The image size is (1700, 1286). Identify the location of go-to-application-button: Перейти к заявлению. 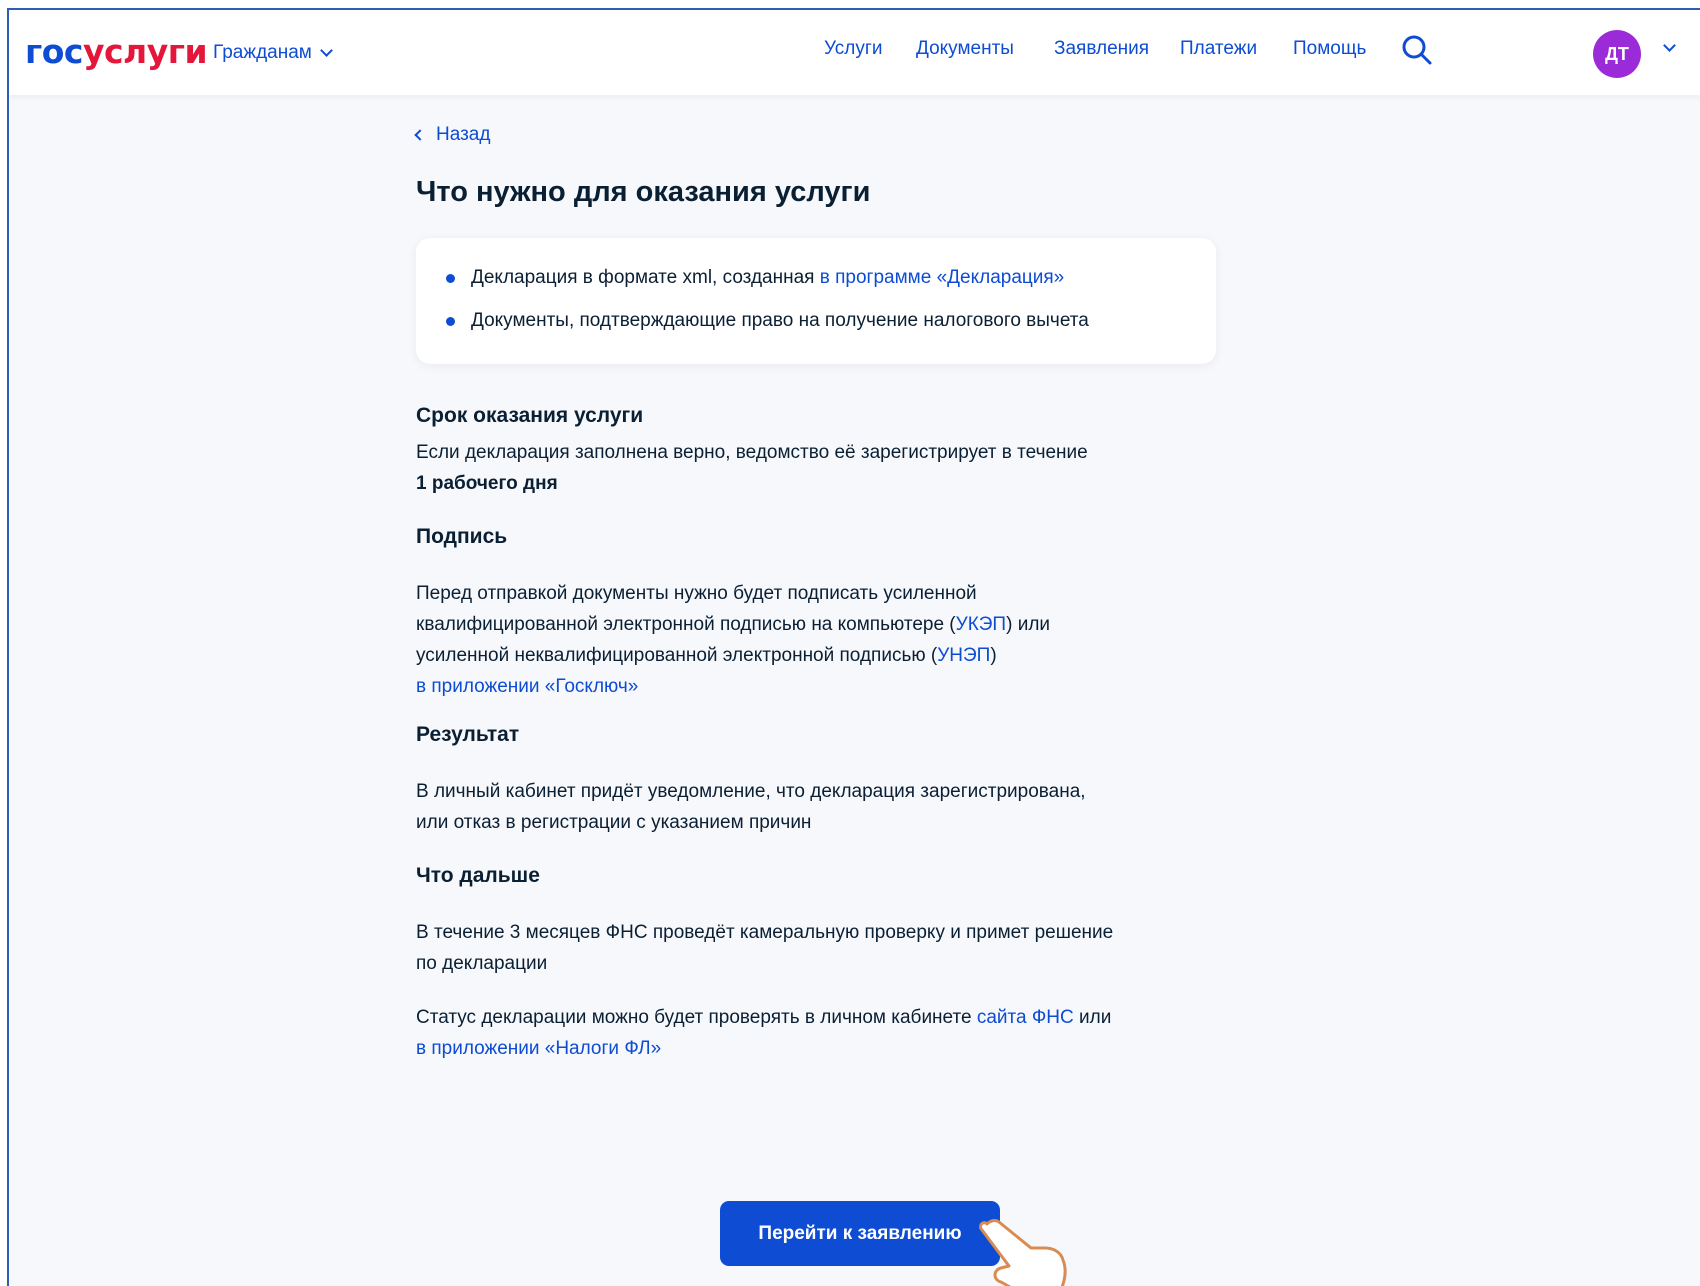
(860, 1233).